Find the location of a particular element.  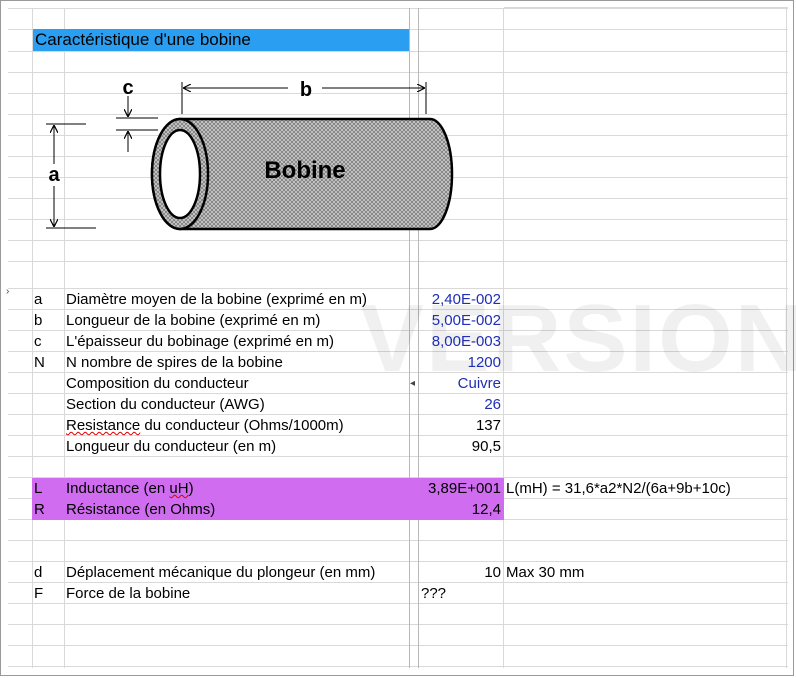

label-cell: Composition du conducteur is located at coordinates (237, 383).